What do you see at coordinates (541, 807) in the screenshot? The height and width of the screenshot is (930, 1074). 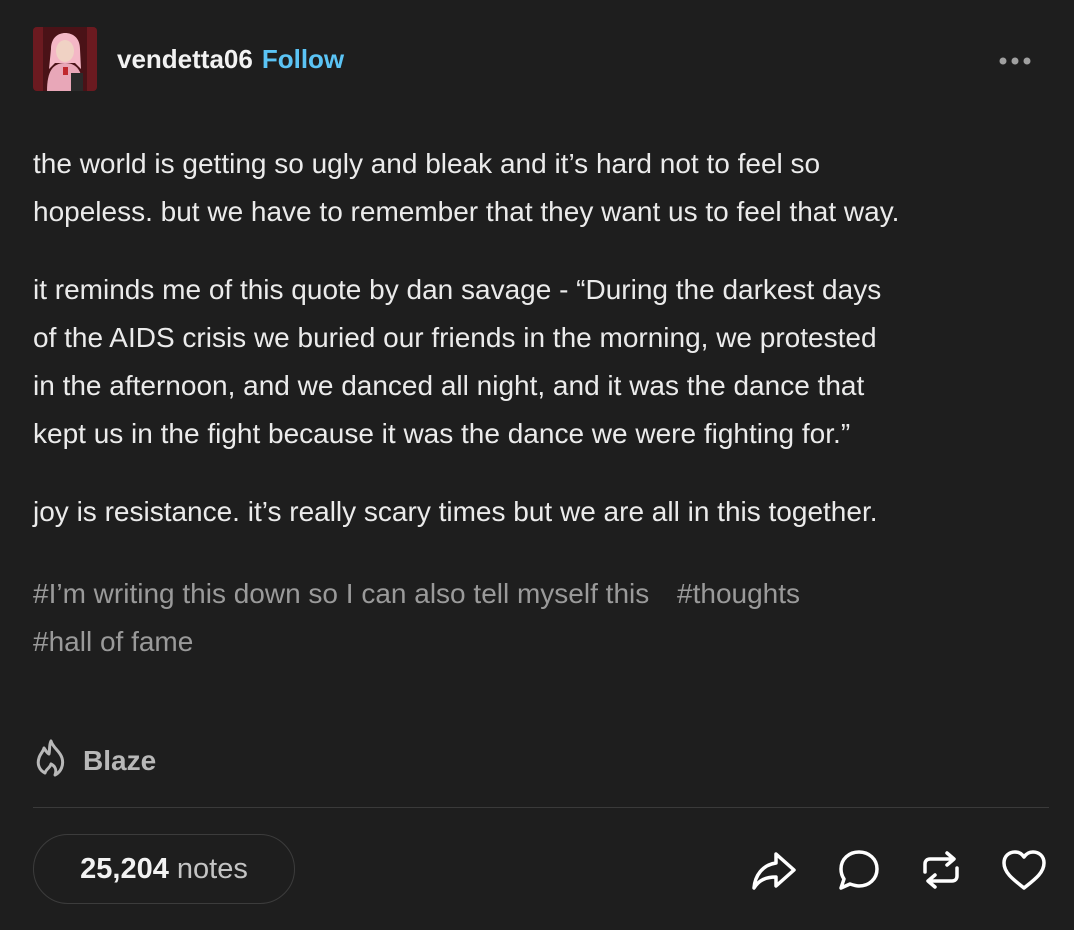 I see `divider` at bounding box center [541, 807].